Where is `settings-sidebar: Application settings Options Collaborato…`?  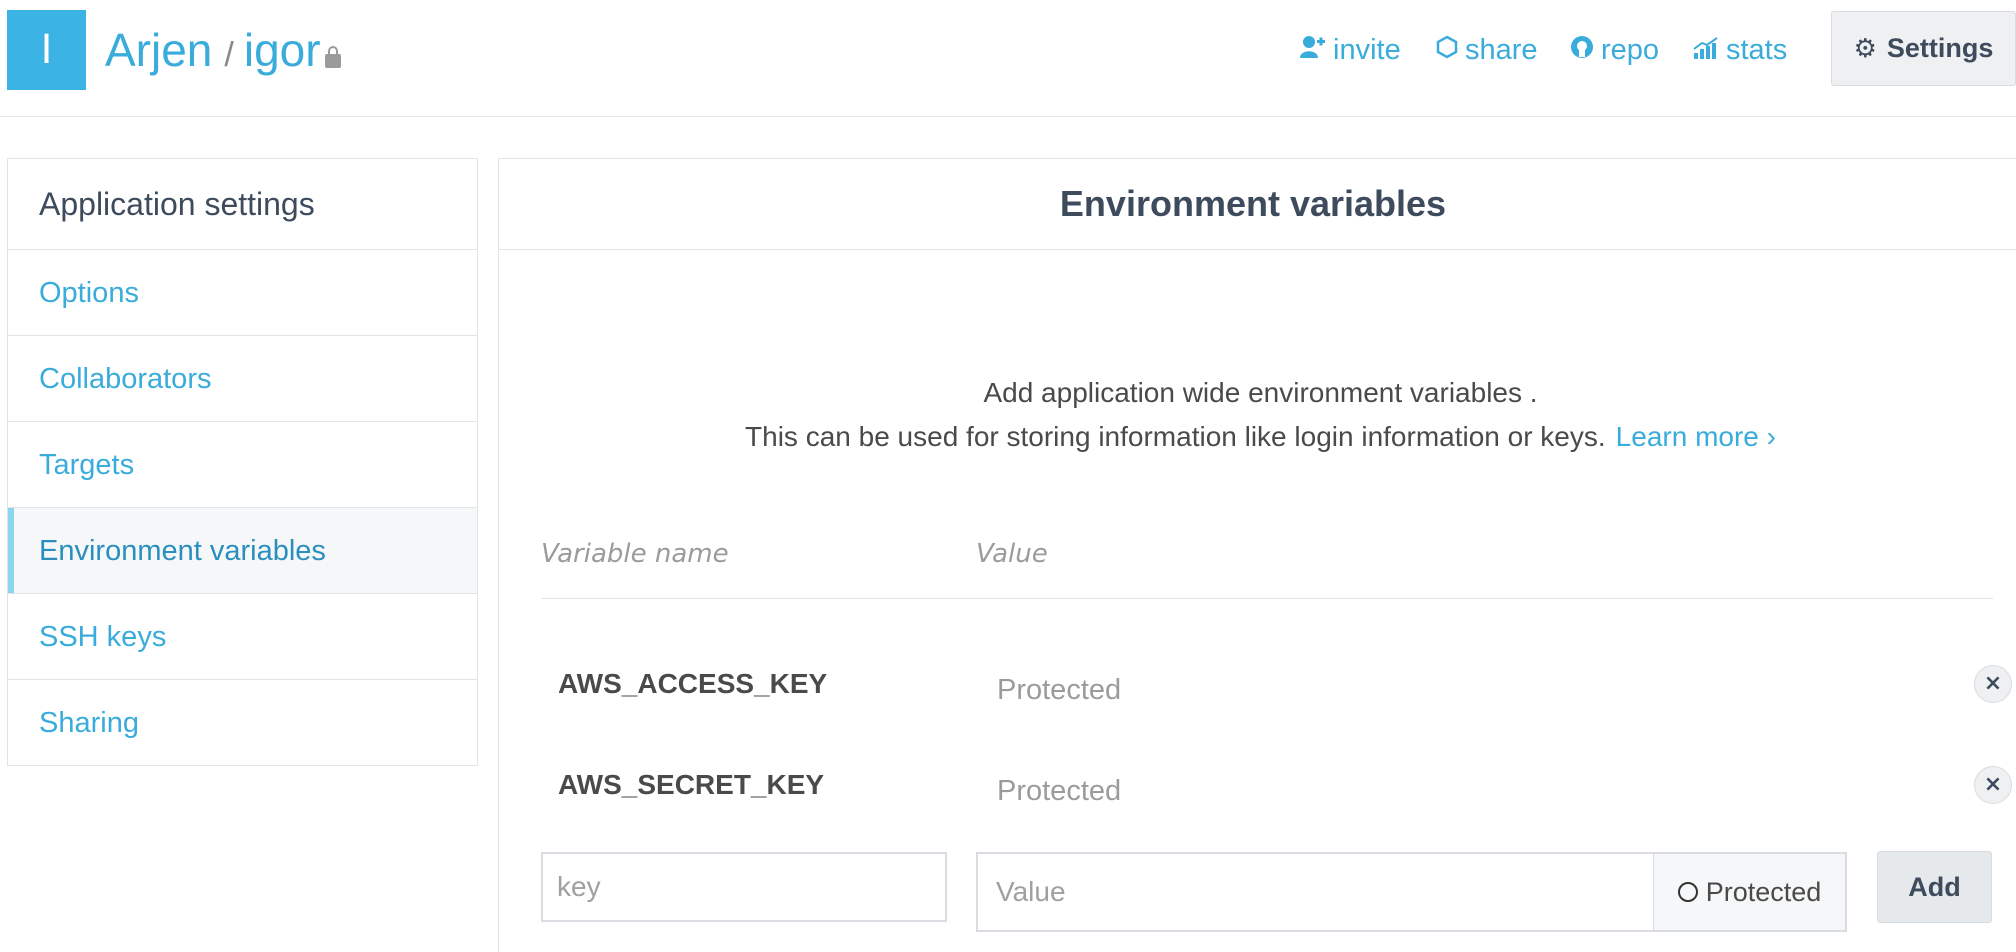 settings-sidebar: Application settings Options Collaborato… is located at coordinates (242, 462).